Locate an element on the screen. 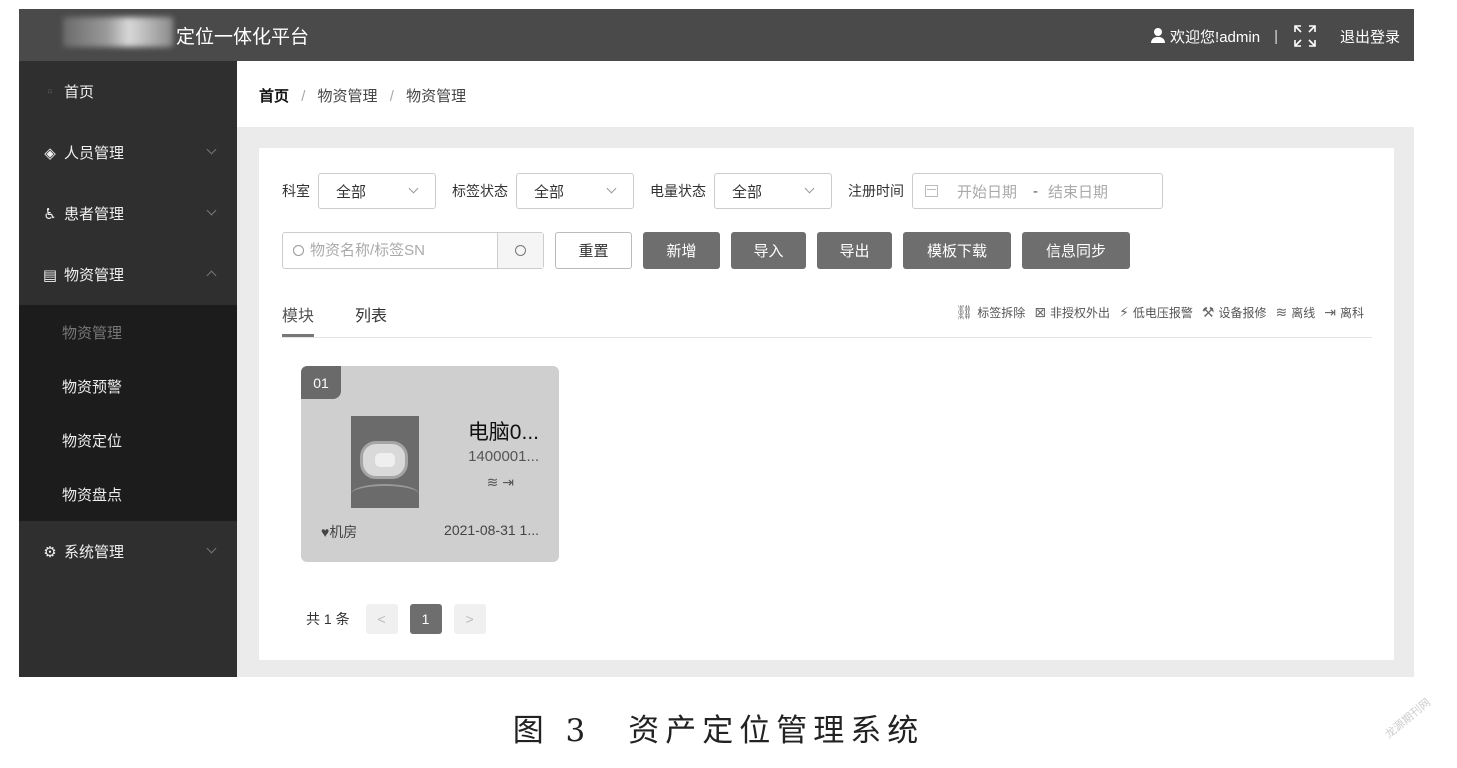 Image resolution: width=1457 pixels, height=768 pixels. asset-location: ♥机房 is located at coordinates (339, 532).